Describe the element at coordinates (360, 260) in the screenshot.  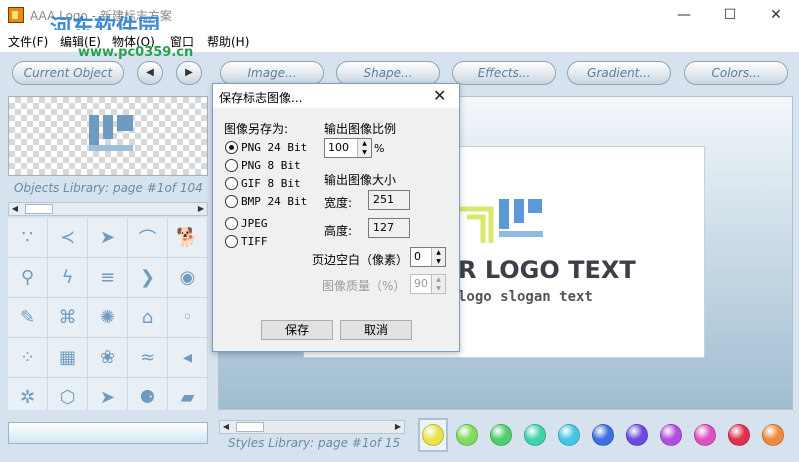
I see `margin-label: 页边空白（像素）` at that location.